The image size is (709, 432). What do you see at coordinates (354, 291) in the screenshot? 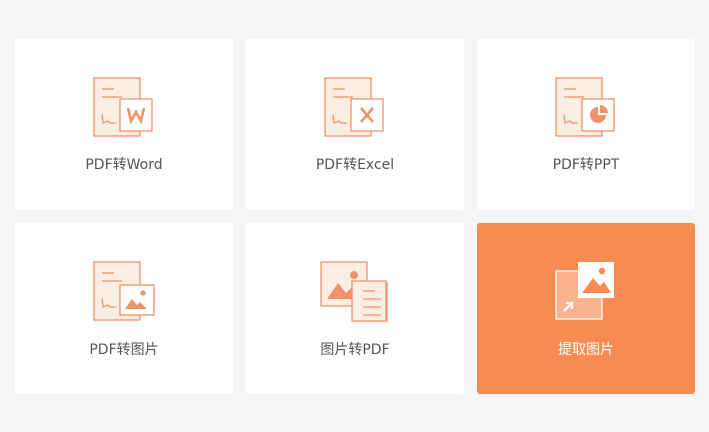
I see `image-to-pdf-icon` at bounding box center [354, 291].